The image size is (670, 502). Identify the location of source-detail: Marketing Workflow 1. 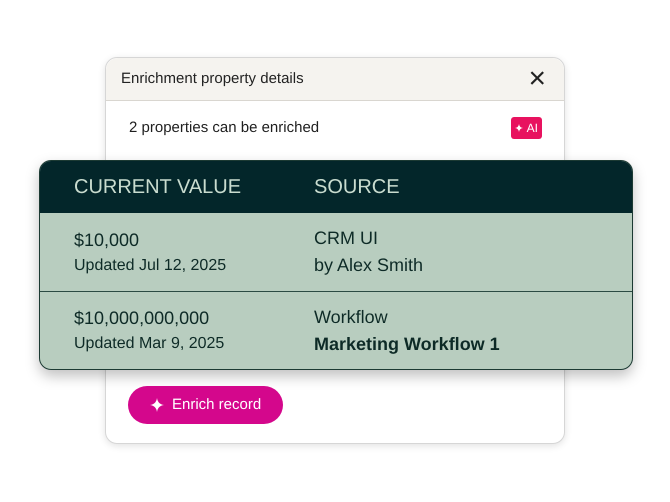
(407, 344).